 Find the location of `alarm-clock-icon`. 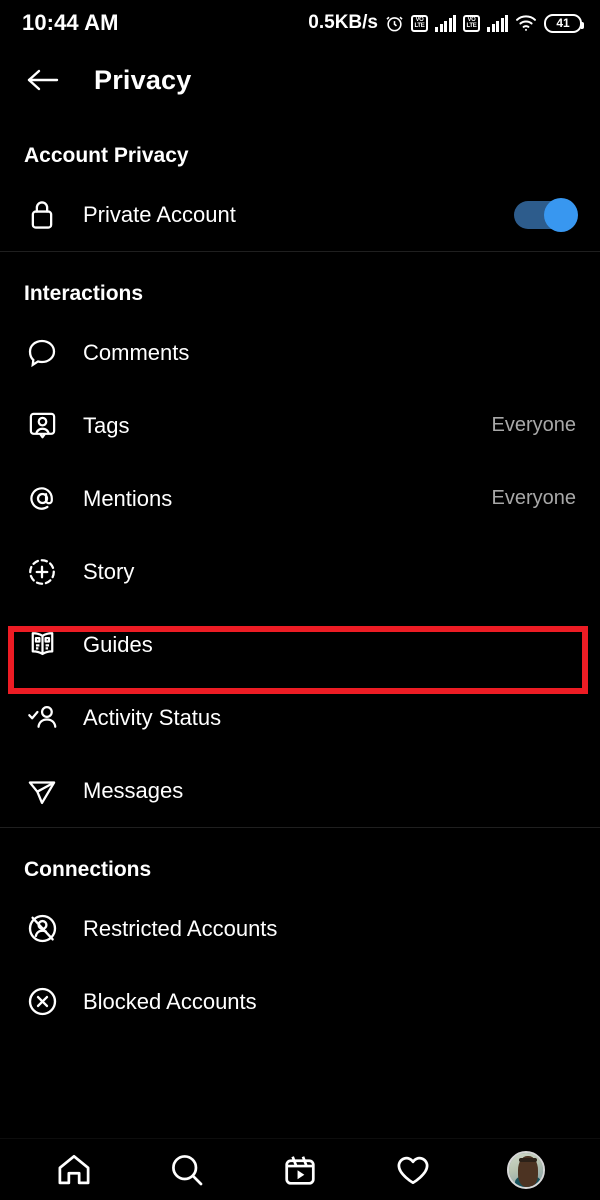

alarm-clock-icon is located at coordinates (394, 23).